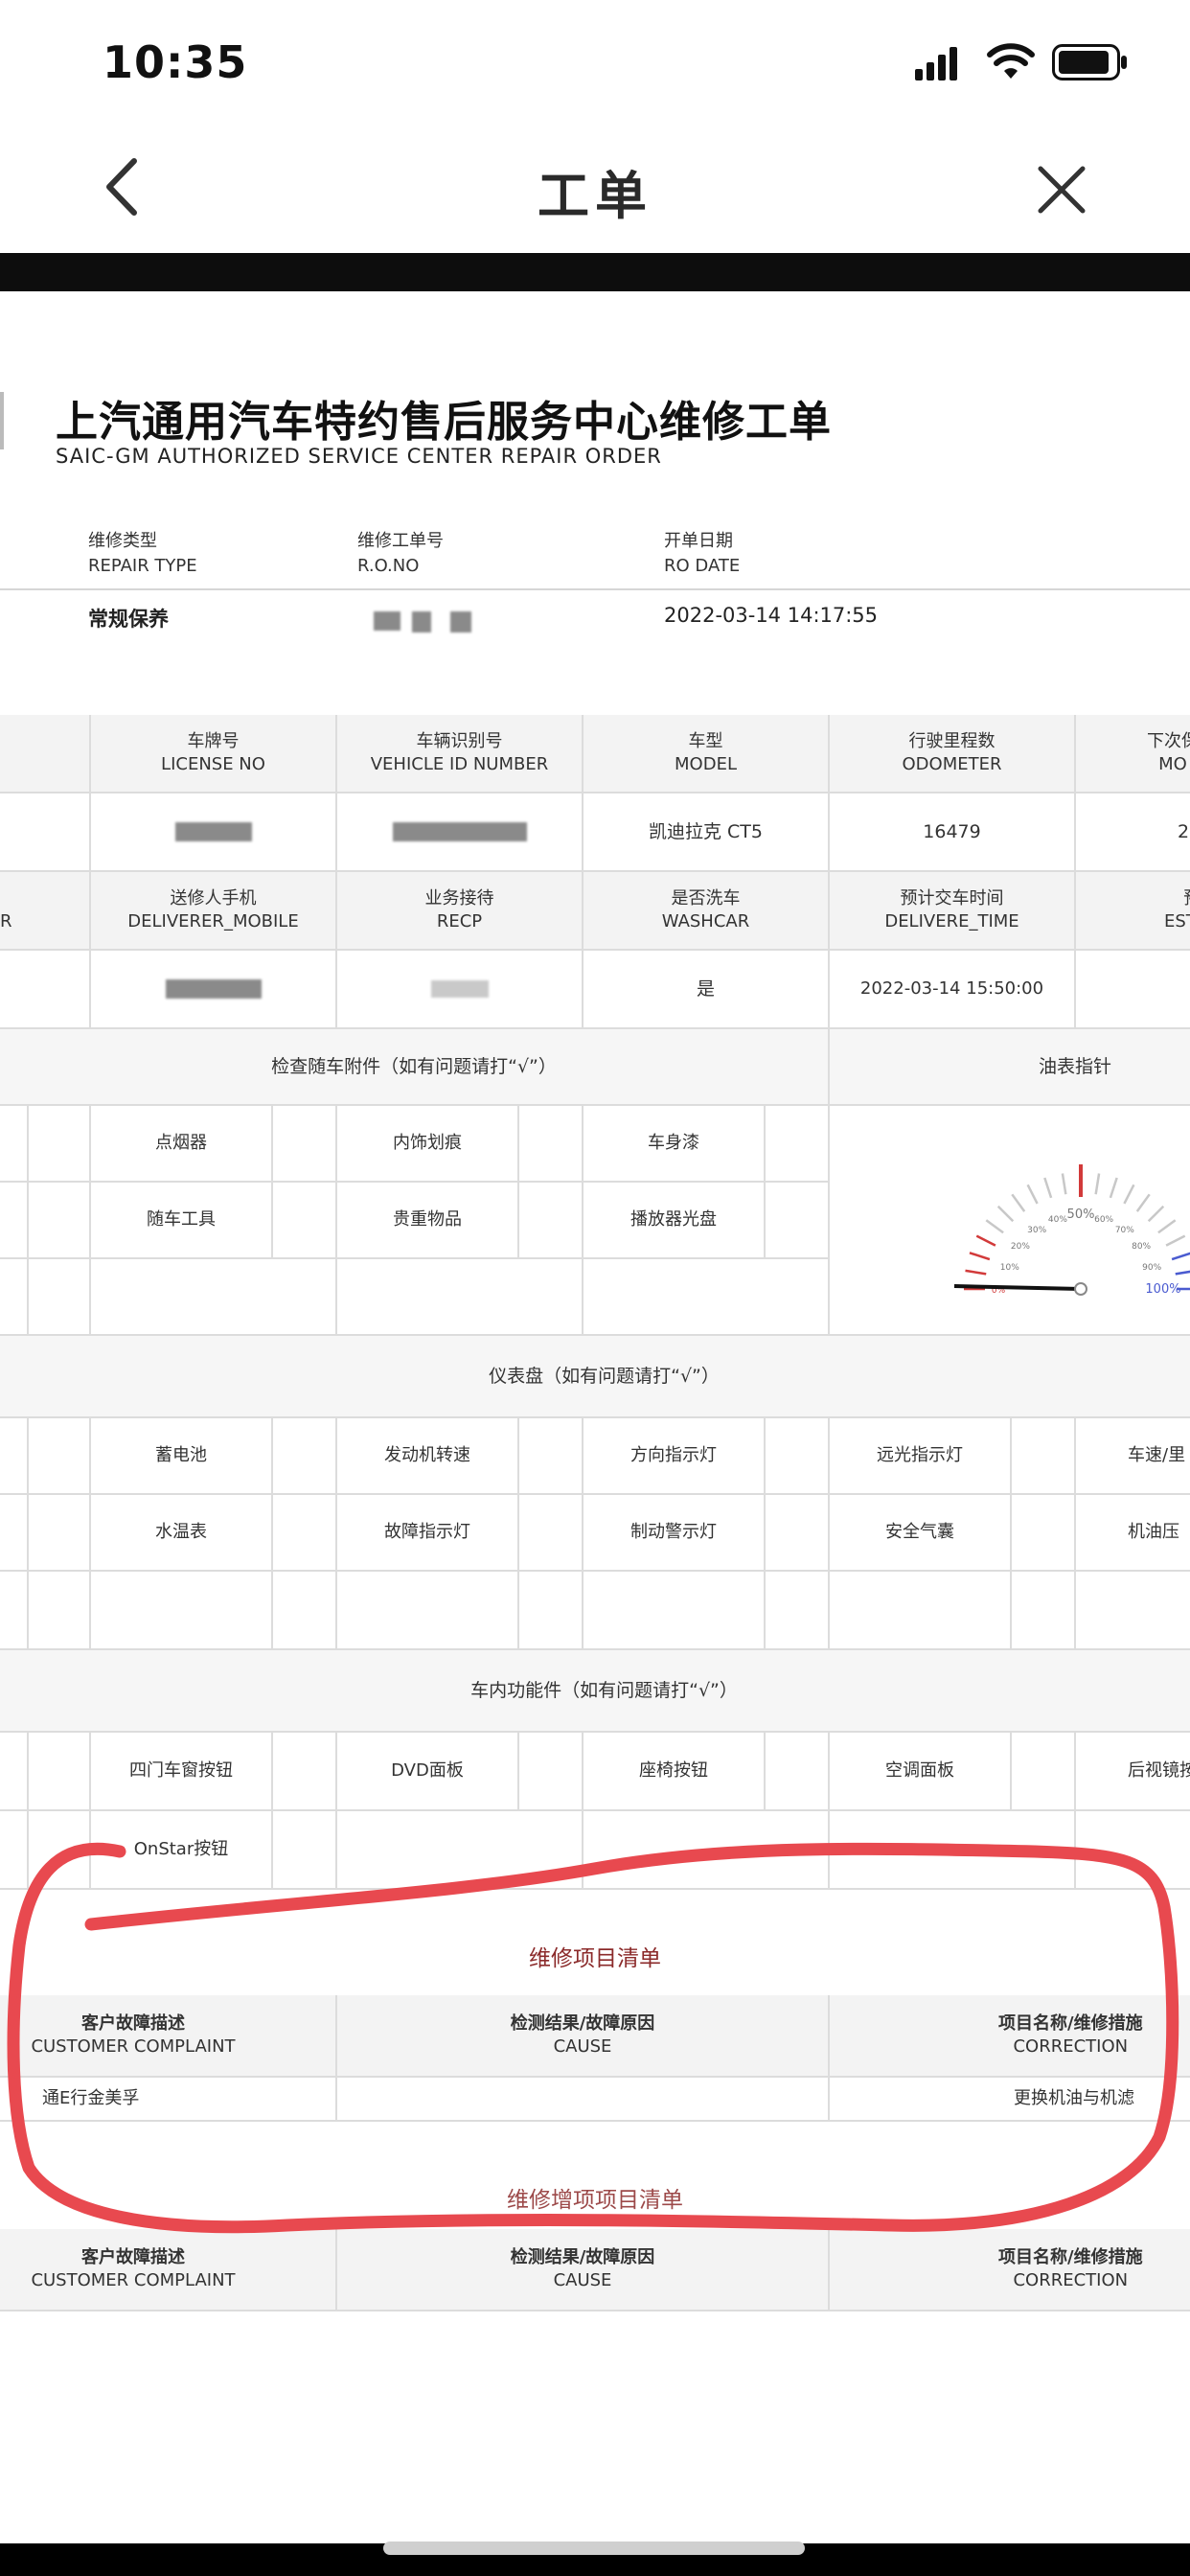  What do you see at coordinates (1090, 62) in the screenshot?
I see `battery-icon` at bounding box center [1090, 62].